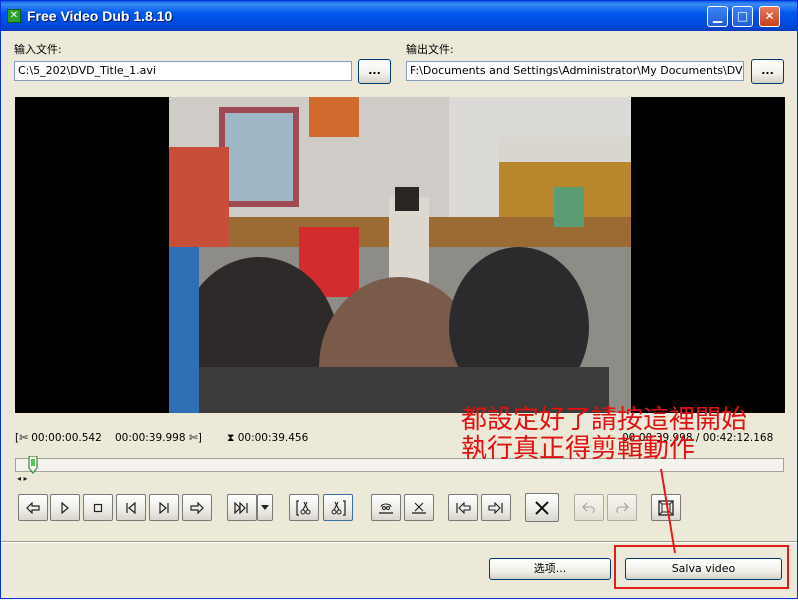  I want to click on redo-icon, so click(622, 507).